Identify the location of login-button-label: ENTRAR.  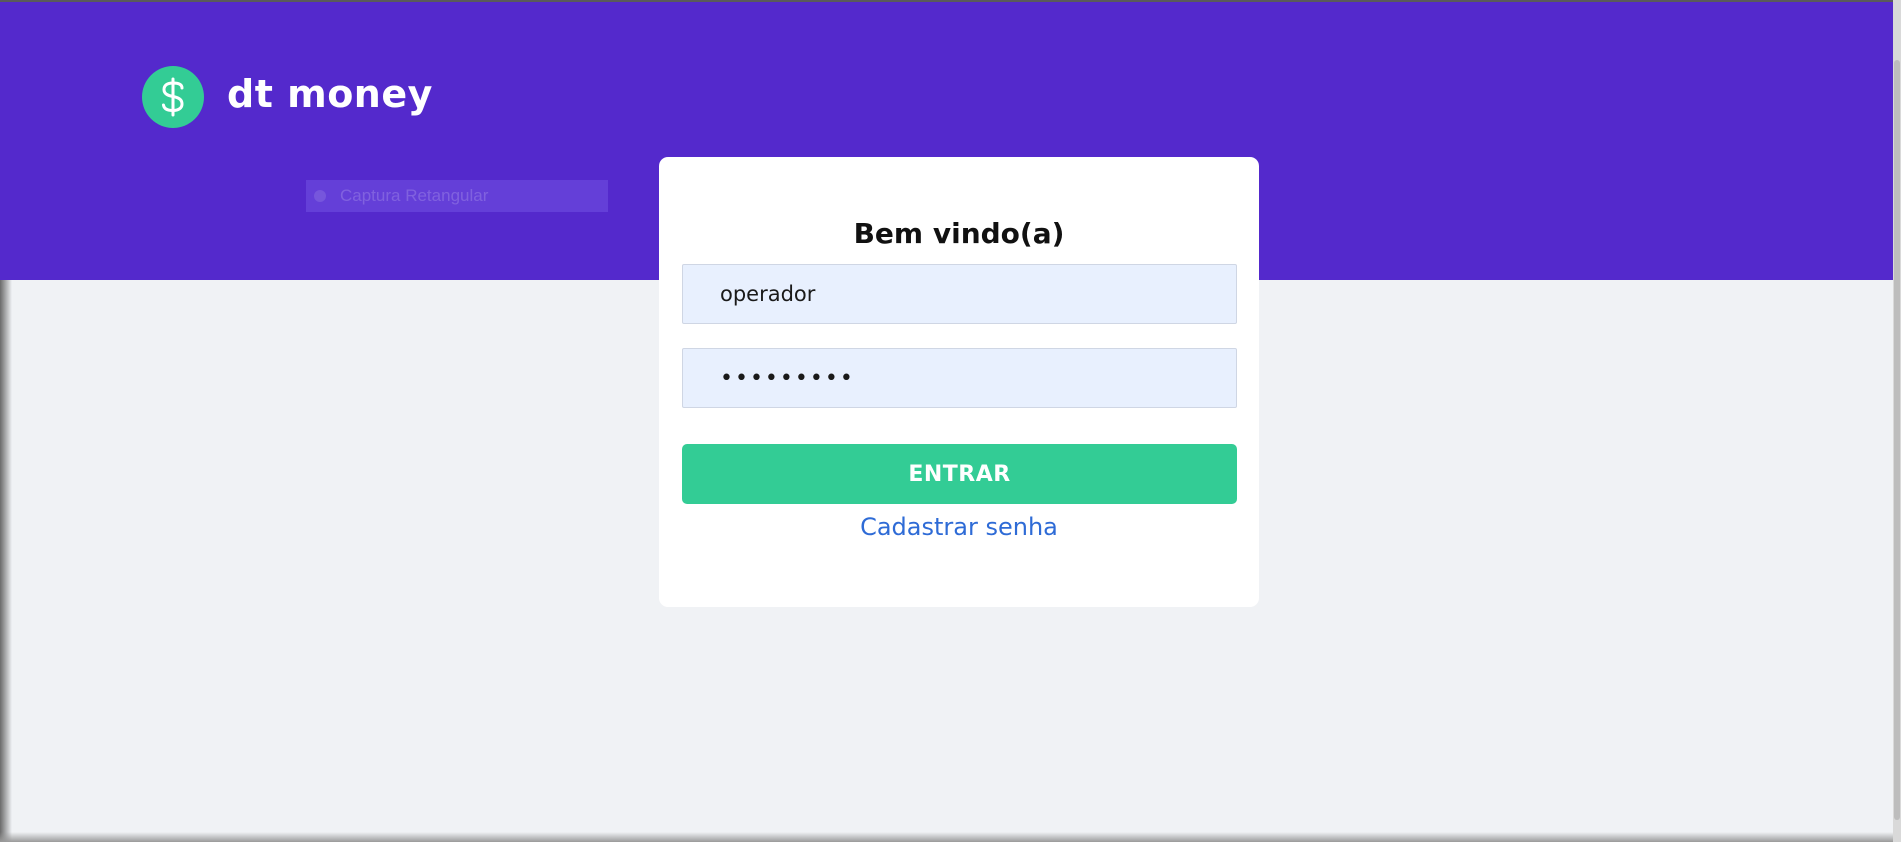
(959, 474).